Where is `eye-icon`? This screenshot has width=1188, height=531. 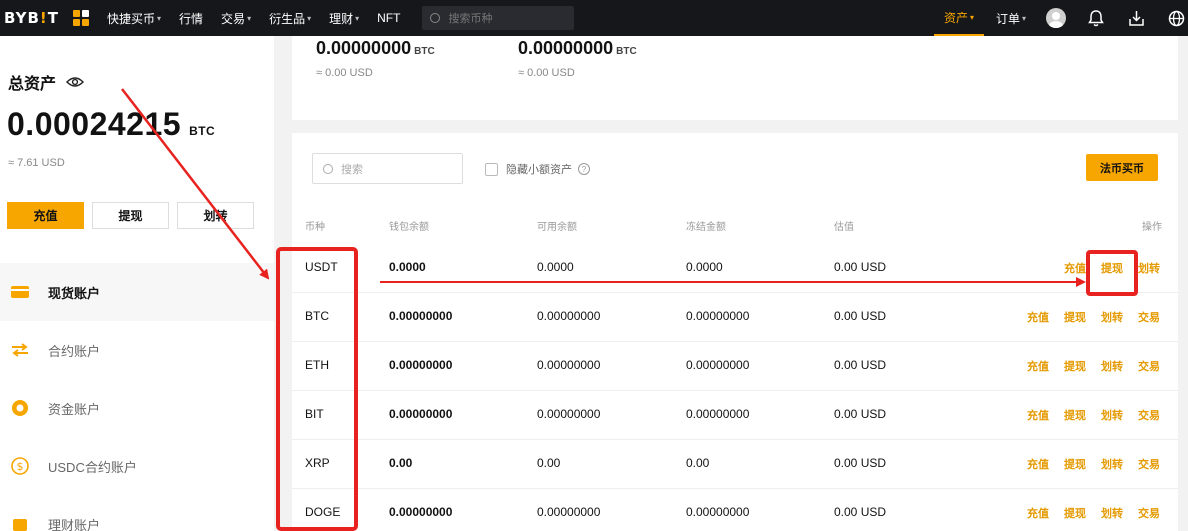
eye-icon is located at coordinates (75, 82).